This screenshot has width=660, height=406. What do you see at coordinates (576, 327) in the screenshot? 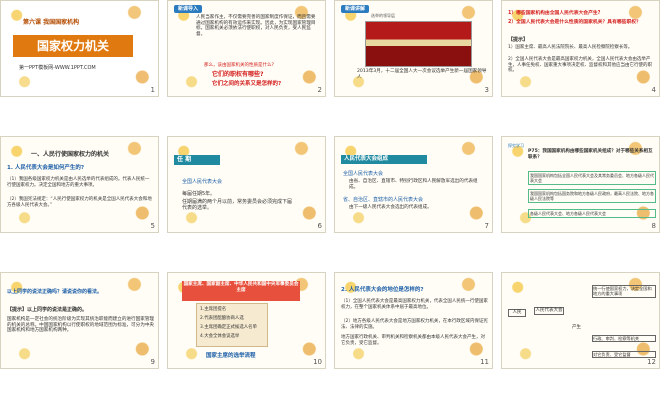
I see `diagram-label-produce: 产生` at bounding box center [576, 327].